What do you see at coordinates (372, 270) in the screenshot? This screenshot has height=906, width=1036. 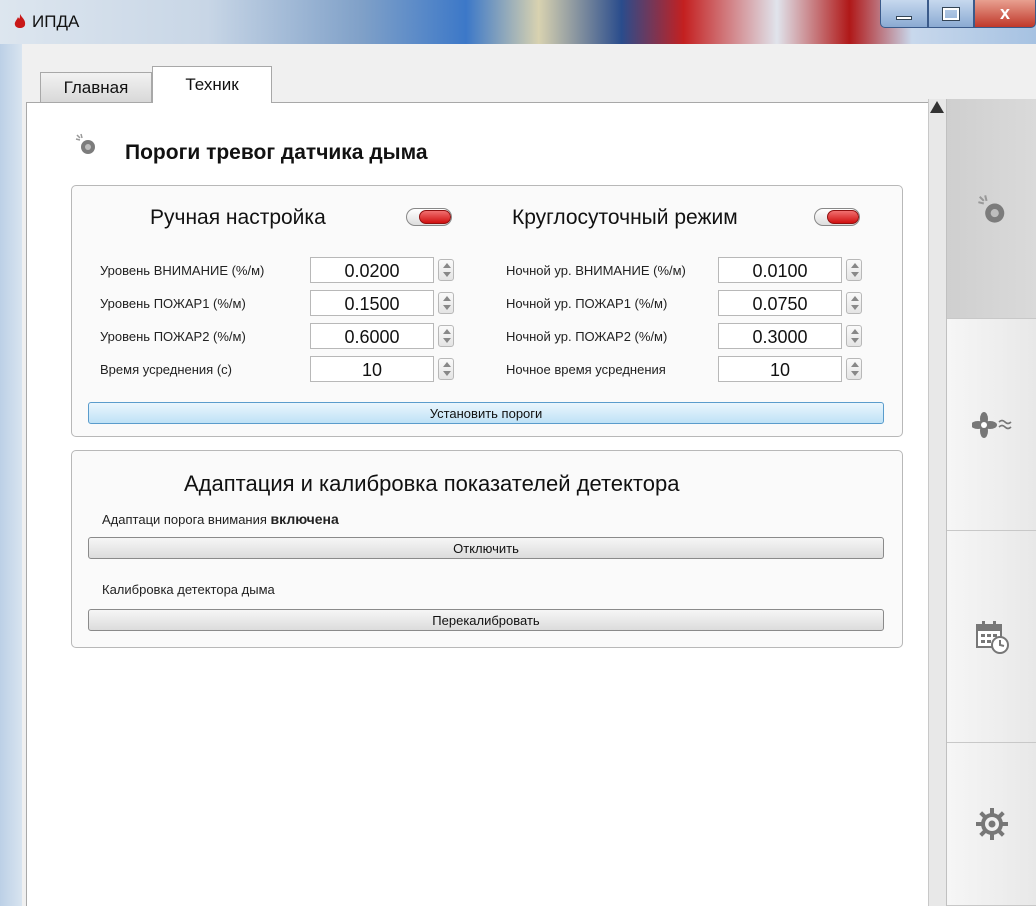 I see `attention-level-value: 0.0200` at bounding box center [372, 270].